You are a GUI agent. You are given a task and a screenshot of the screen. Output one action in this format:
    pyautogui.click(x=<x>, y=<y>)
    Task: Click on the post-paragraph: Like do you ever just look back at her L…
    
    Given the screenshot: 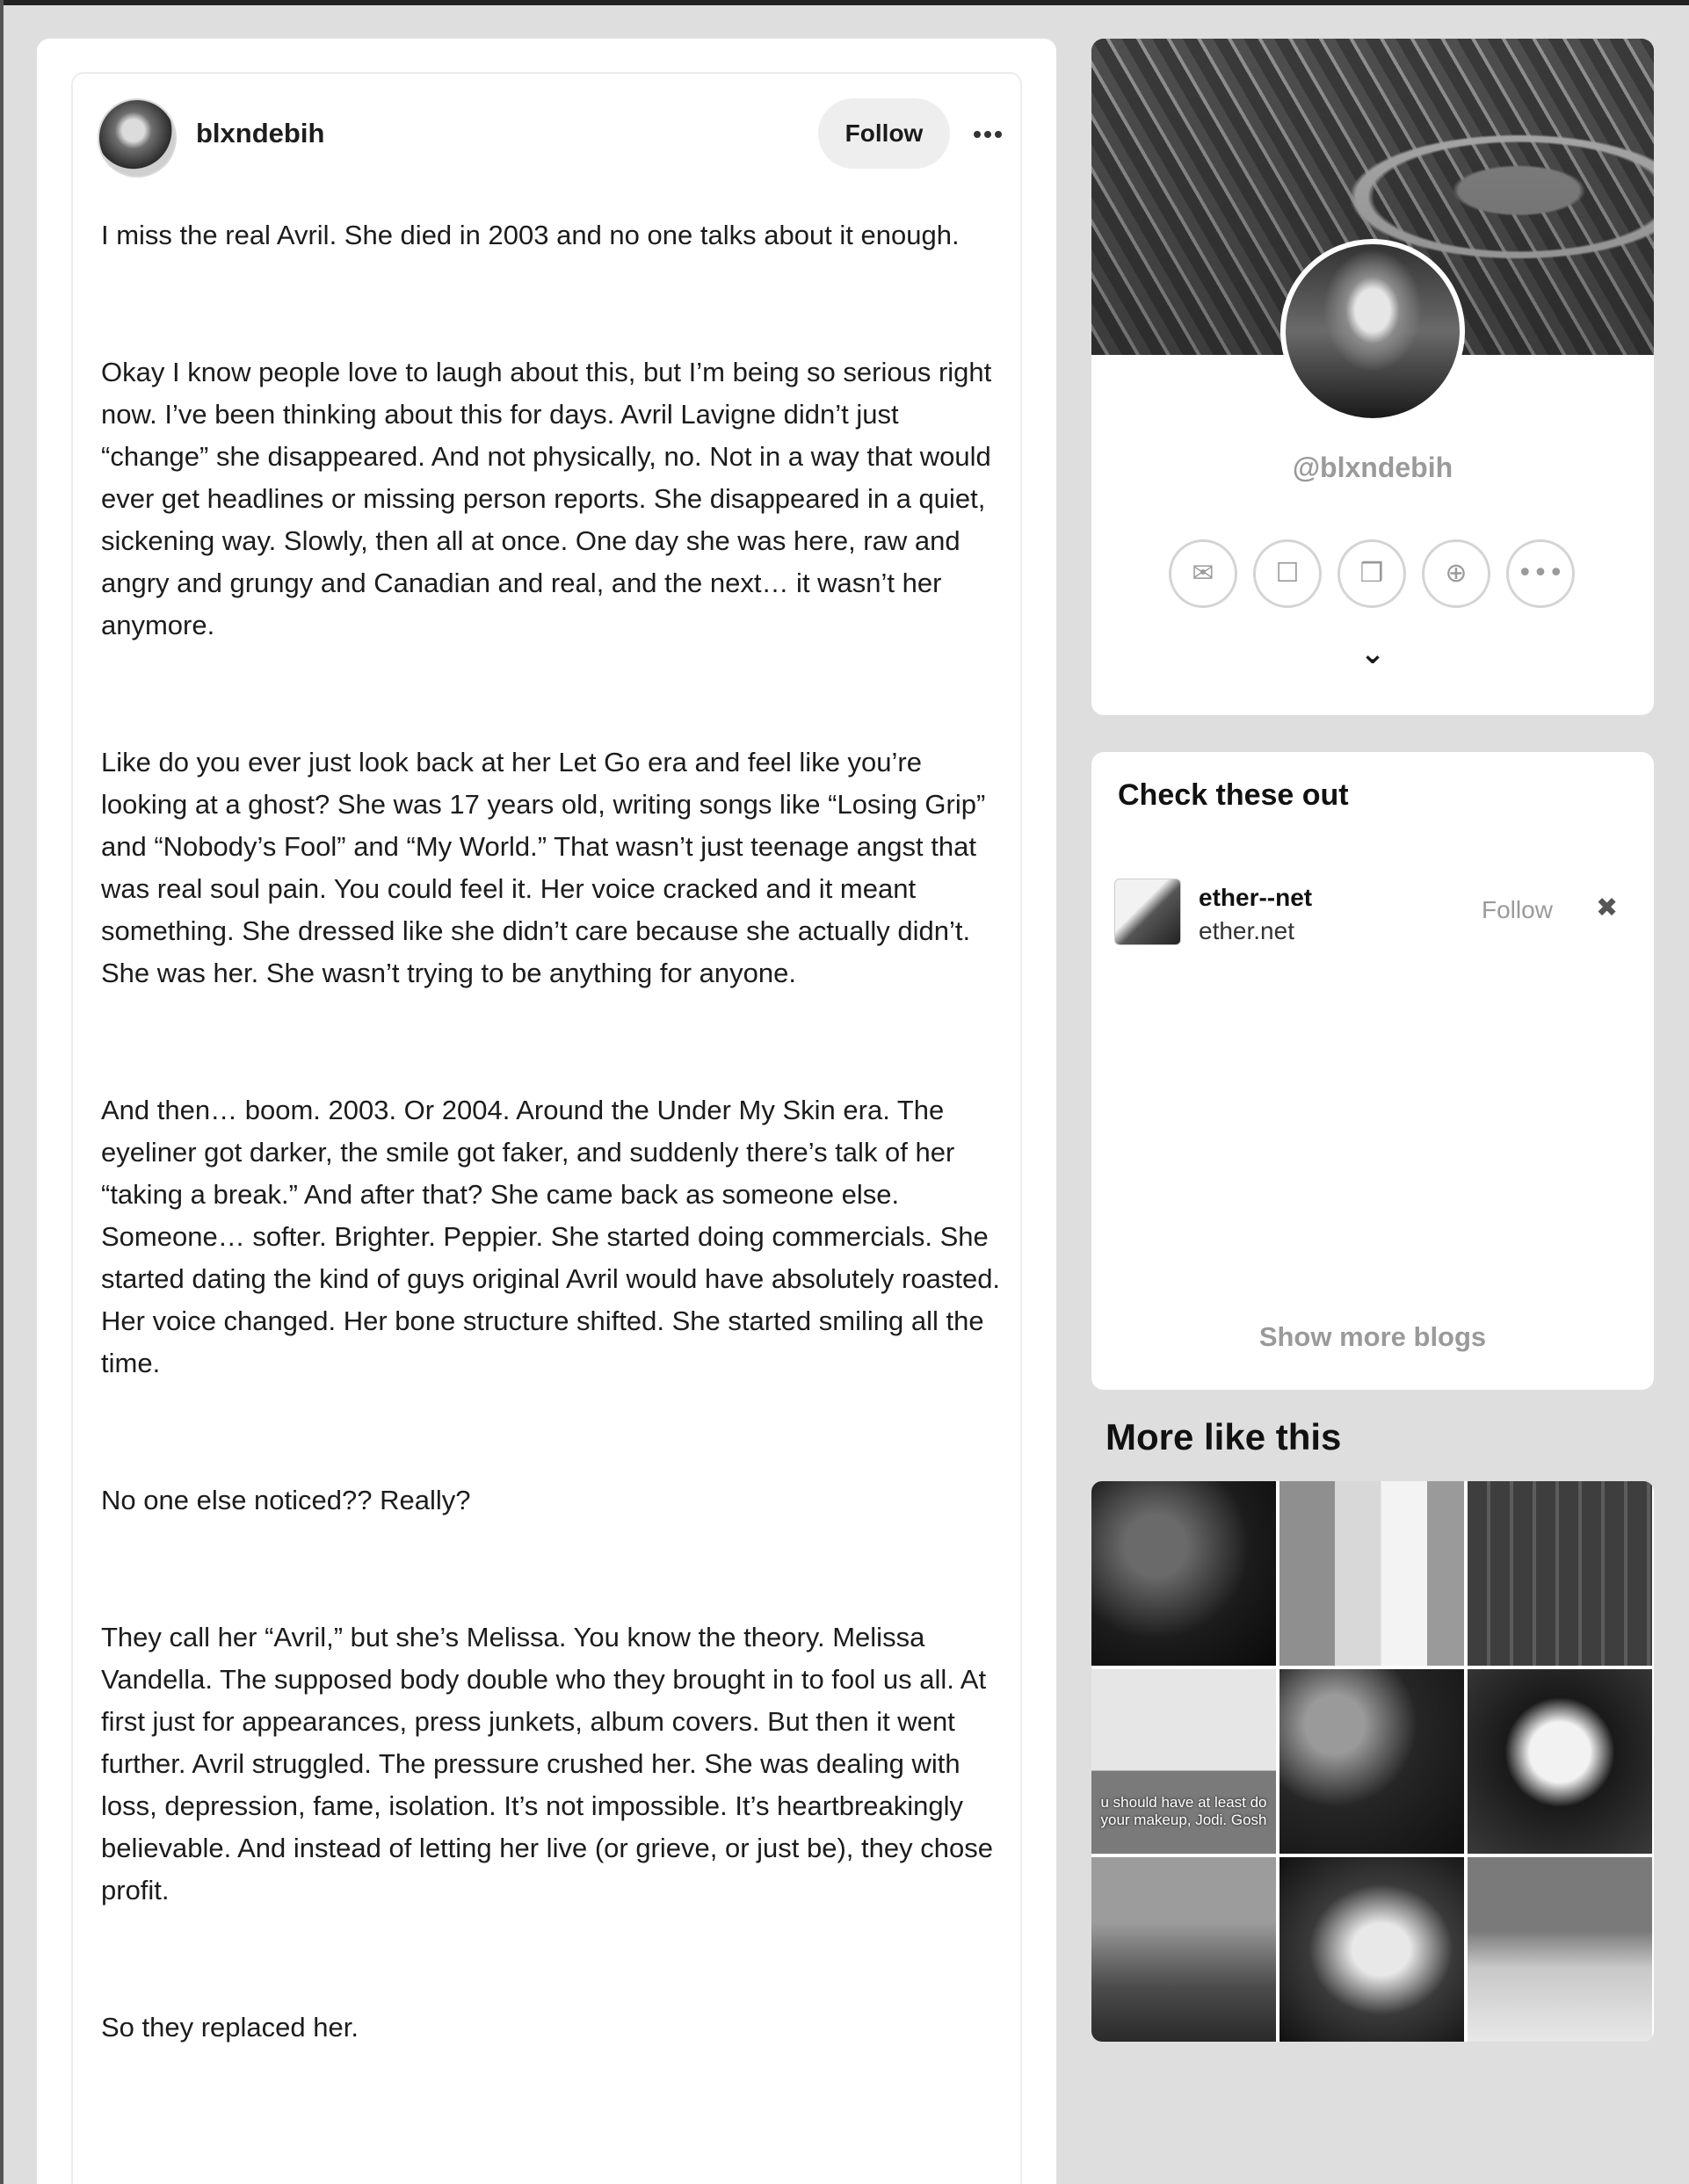 What is the action you would take?
    pyautogui.click(x=543, y=867)
    